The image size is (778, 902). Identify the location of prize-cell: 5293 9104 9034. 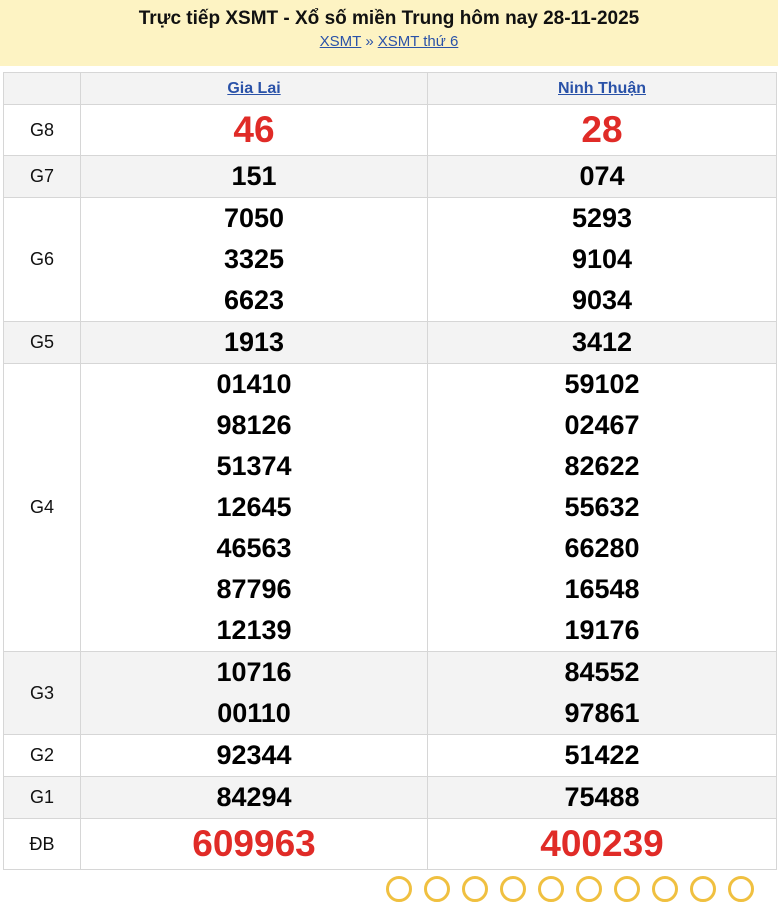
(602, 259).